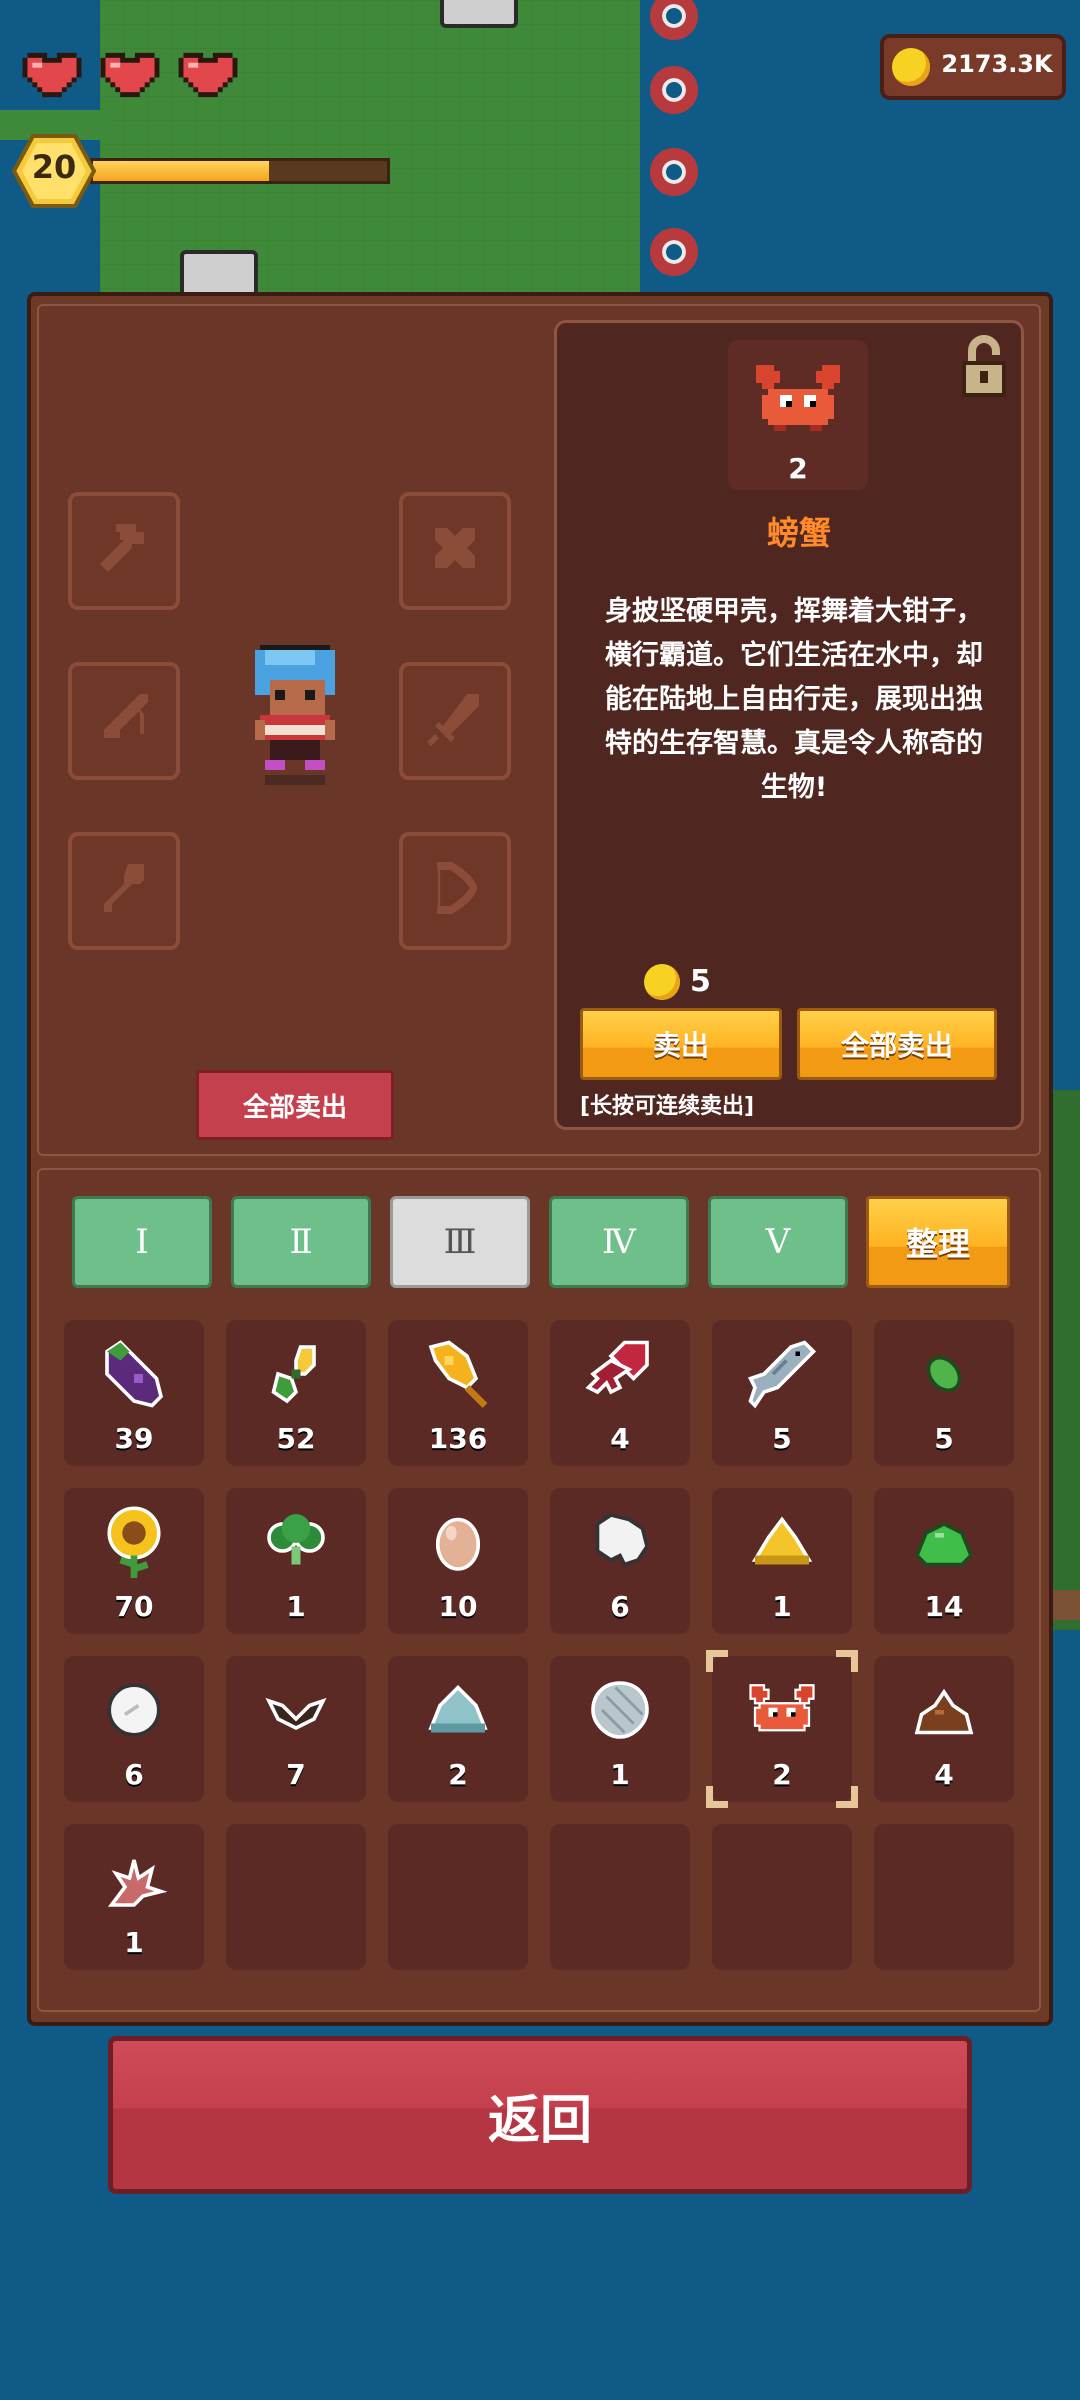 The height and width of the screenshot is (2400, 1080). I want to click on shovel-icon, so click(124, 888).